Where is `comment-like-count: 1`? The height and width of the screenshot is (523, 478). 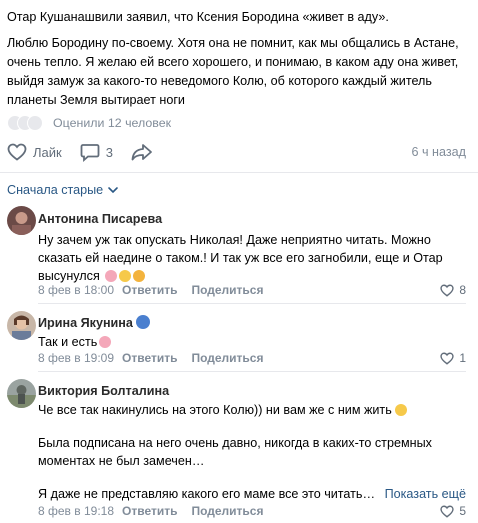 comment-like-count: 1 is located at coordinates (462, 358).